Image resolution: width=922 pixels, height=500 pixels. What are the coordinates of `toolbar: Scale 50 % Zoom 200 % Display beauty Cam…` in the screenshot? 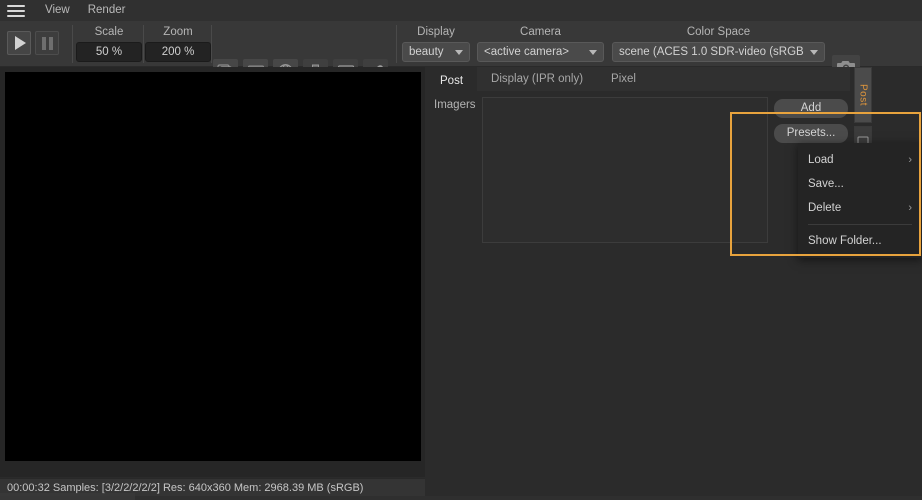 It's located at (461, 52).